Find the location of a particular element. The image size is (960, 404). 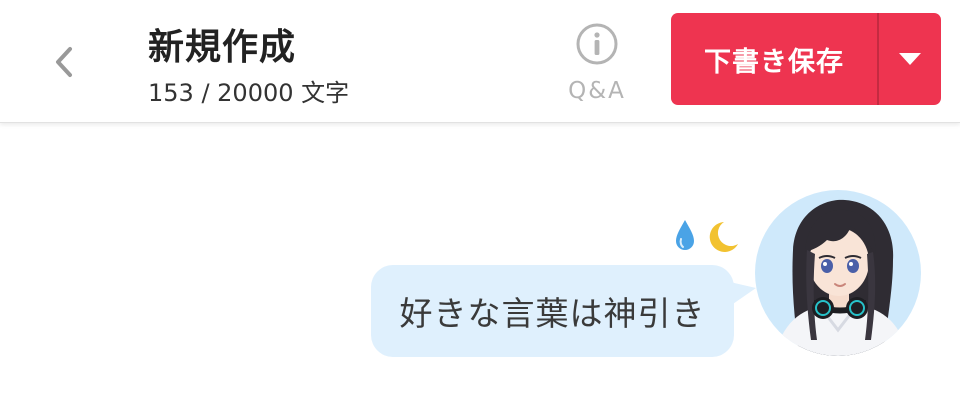

qa-label: Q&A is located at coordinates (597, 91).